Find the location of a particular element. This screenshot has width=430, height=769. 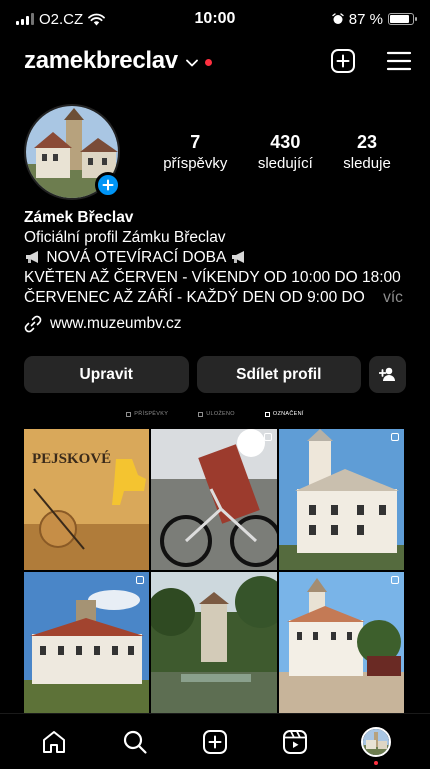

tab-tagged: OZNAČENÍ is located at coordinates (284, 414).